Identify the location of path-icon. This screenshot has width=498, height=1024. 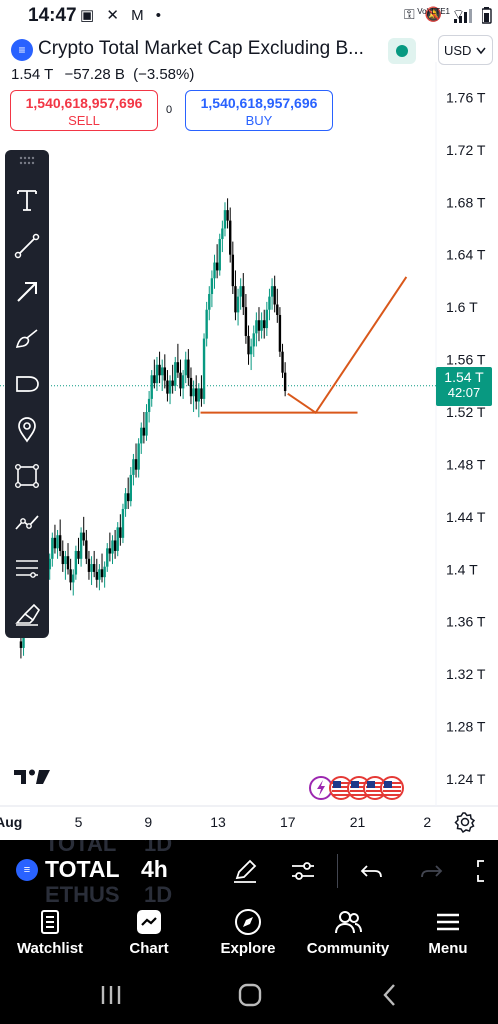
(27, 522).